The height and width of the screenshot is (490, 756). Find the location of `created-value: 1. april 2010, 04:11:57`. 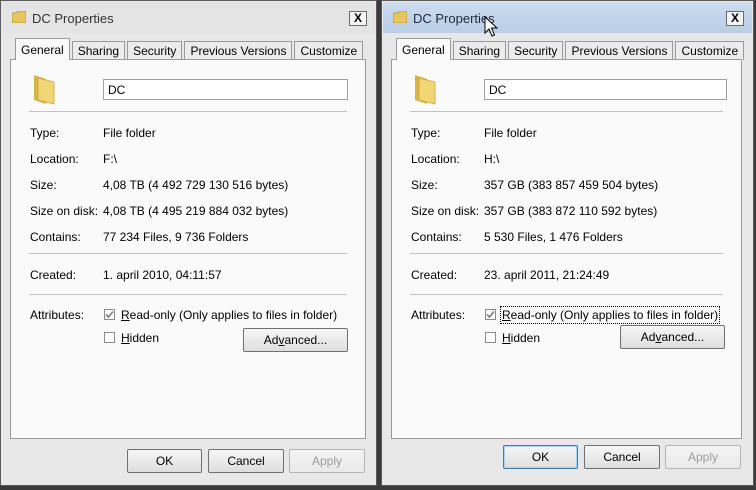

created-value: 1. april 2010, 04:11:57 is located at coordinates (162, 275).